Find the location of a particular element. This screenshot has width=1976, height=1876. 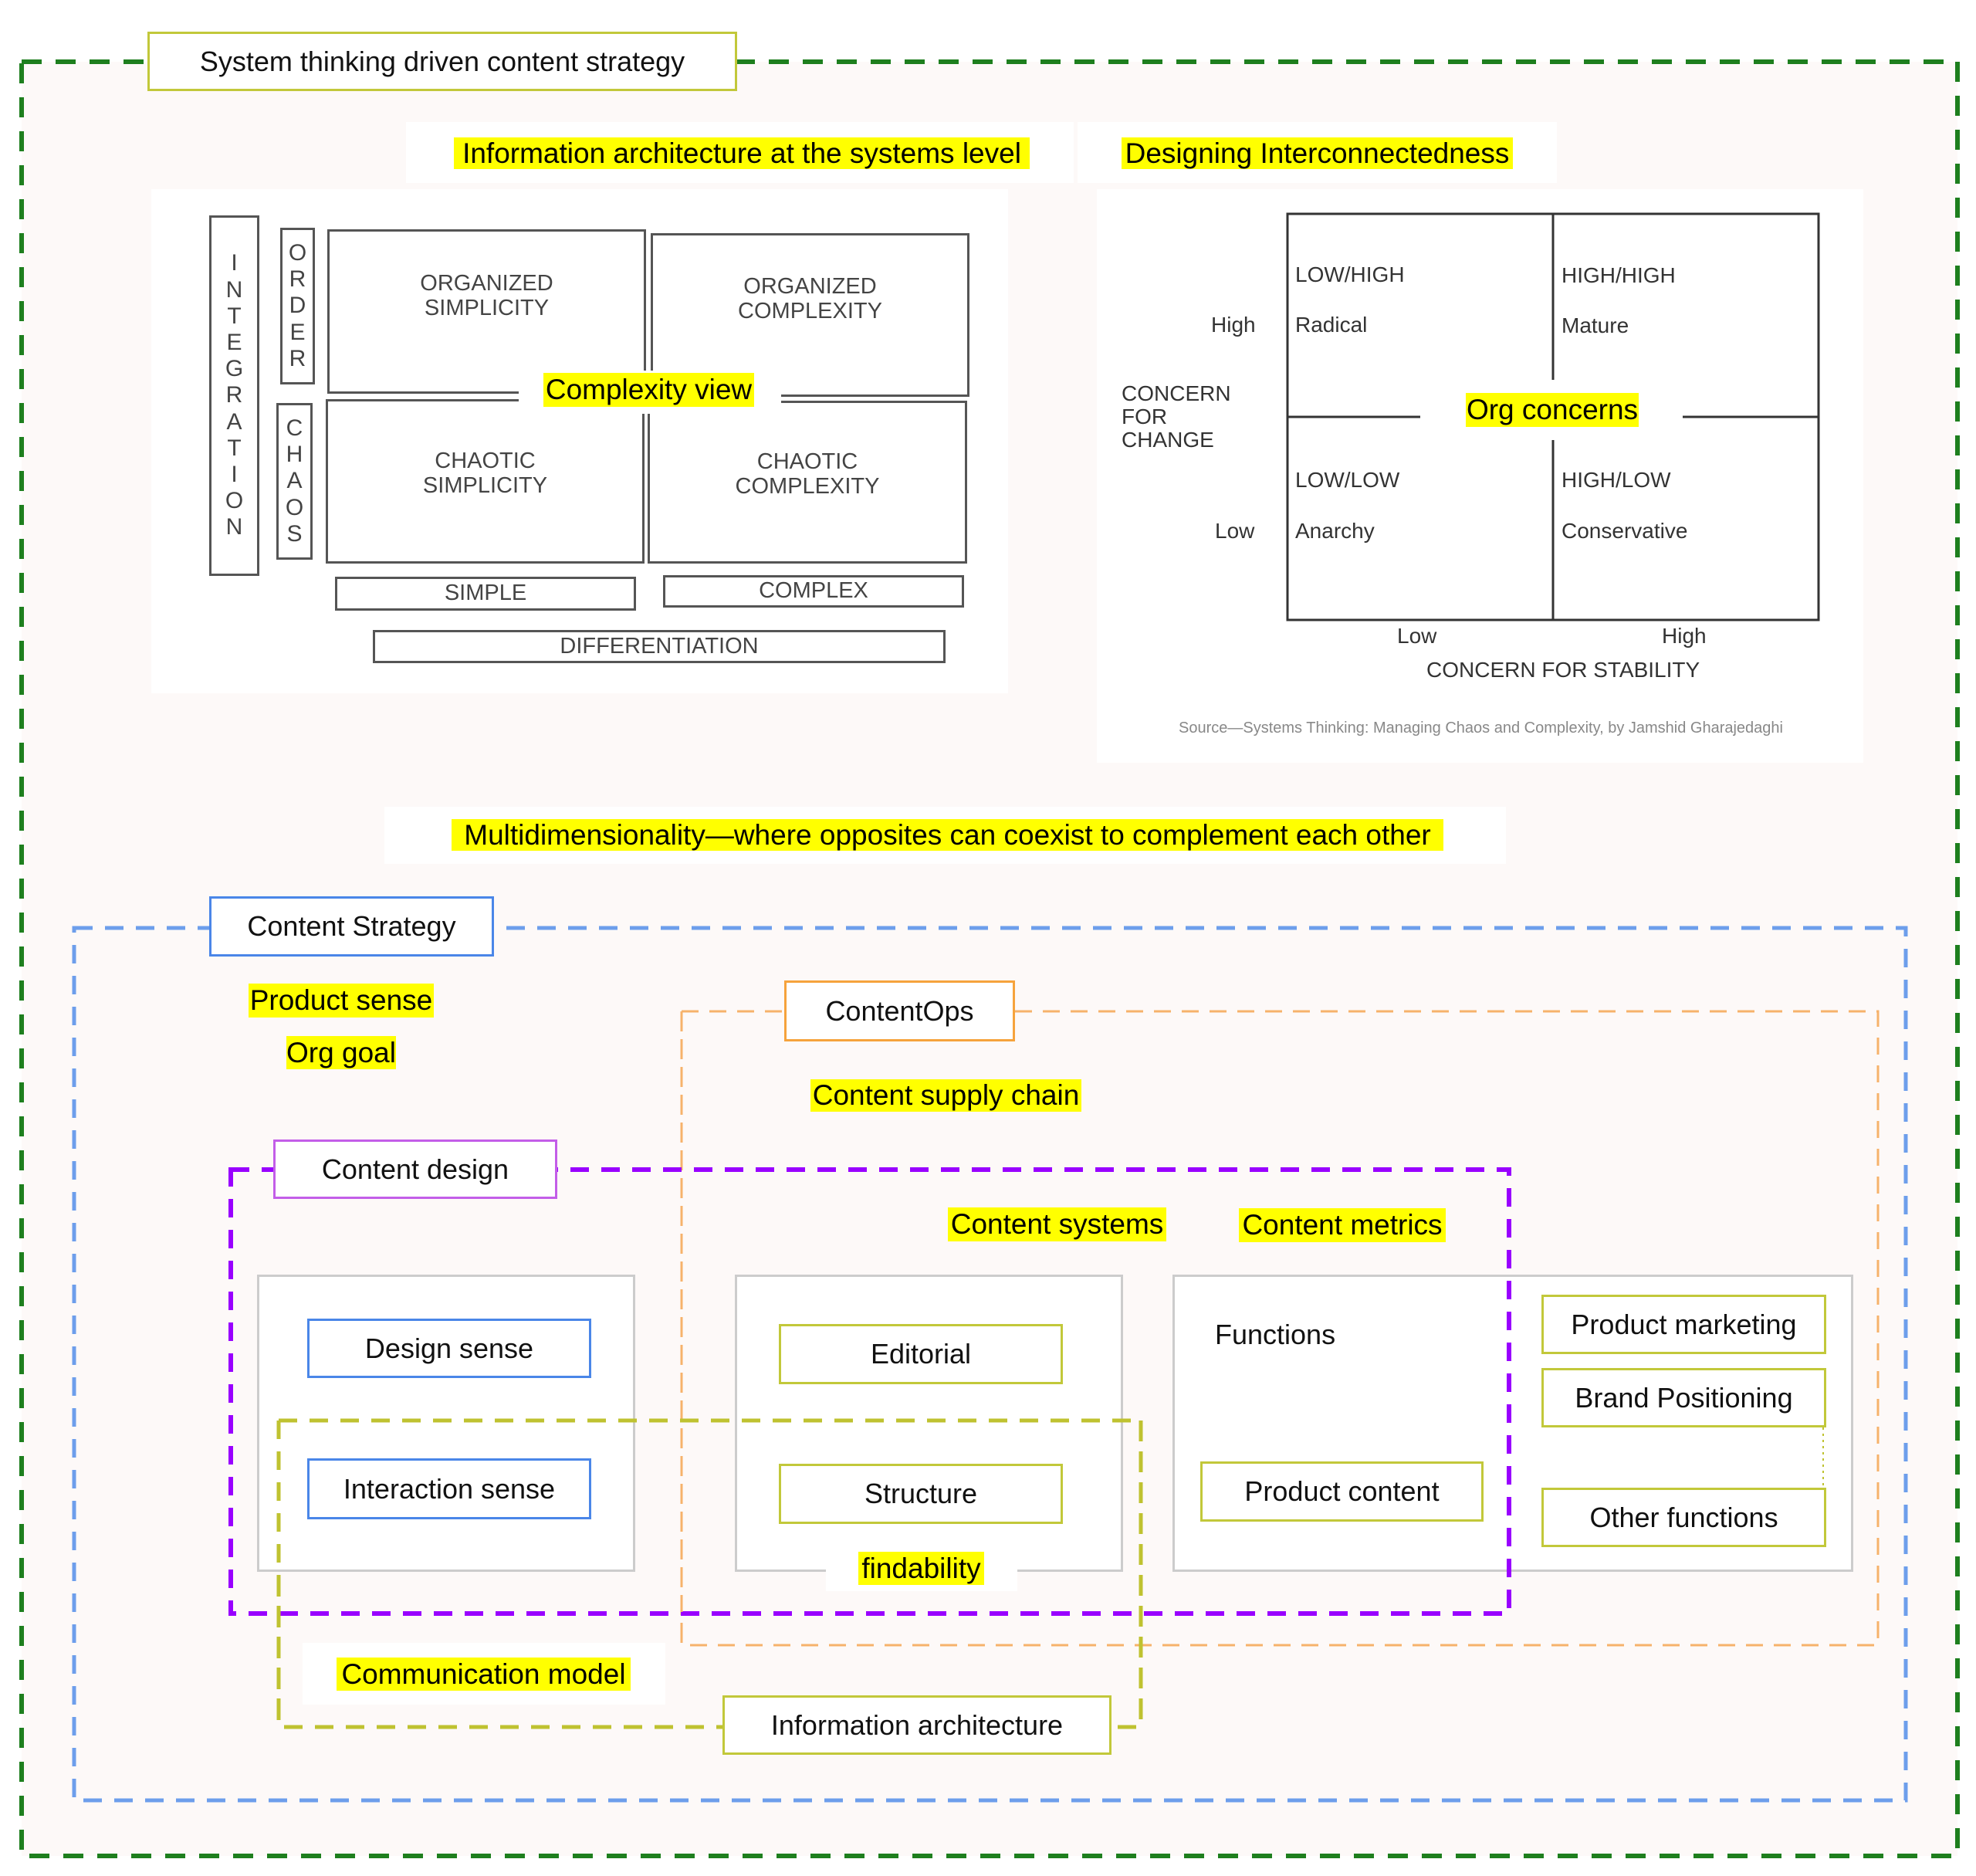

x-axis-title: CONCERN FOR STABILITY is located at coordinates (1563, 670).